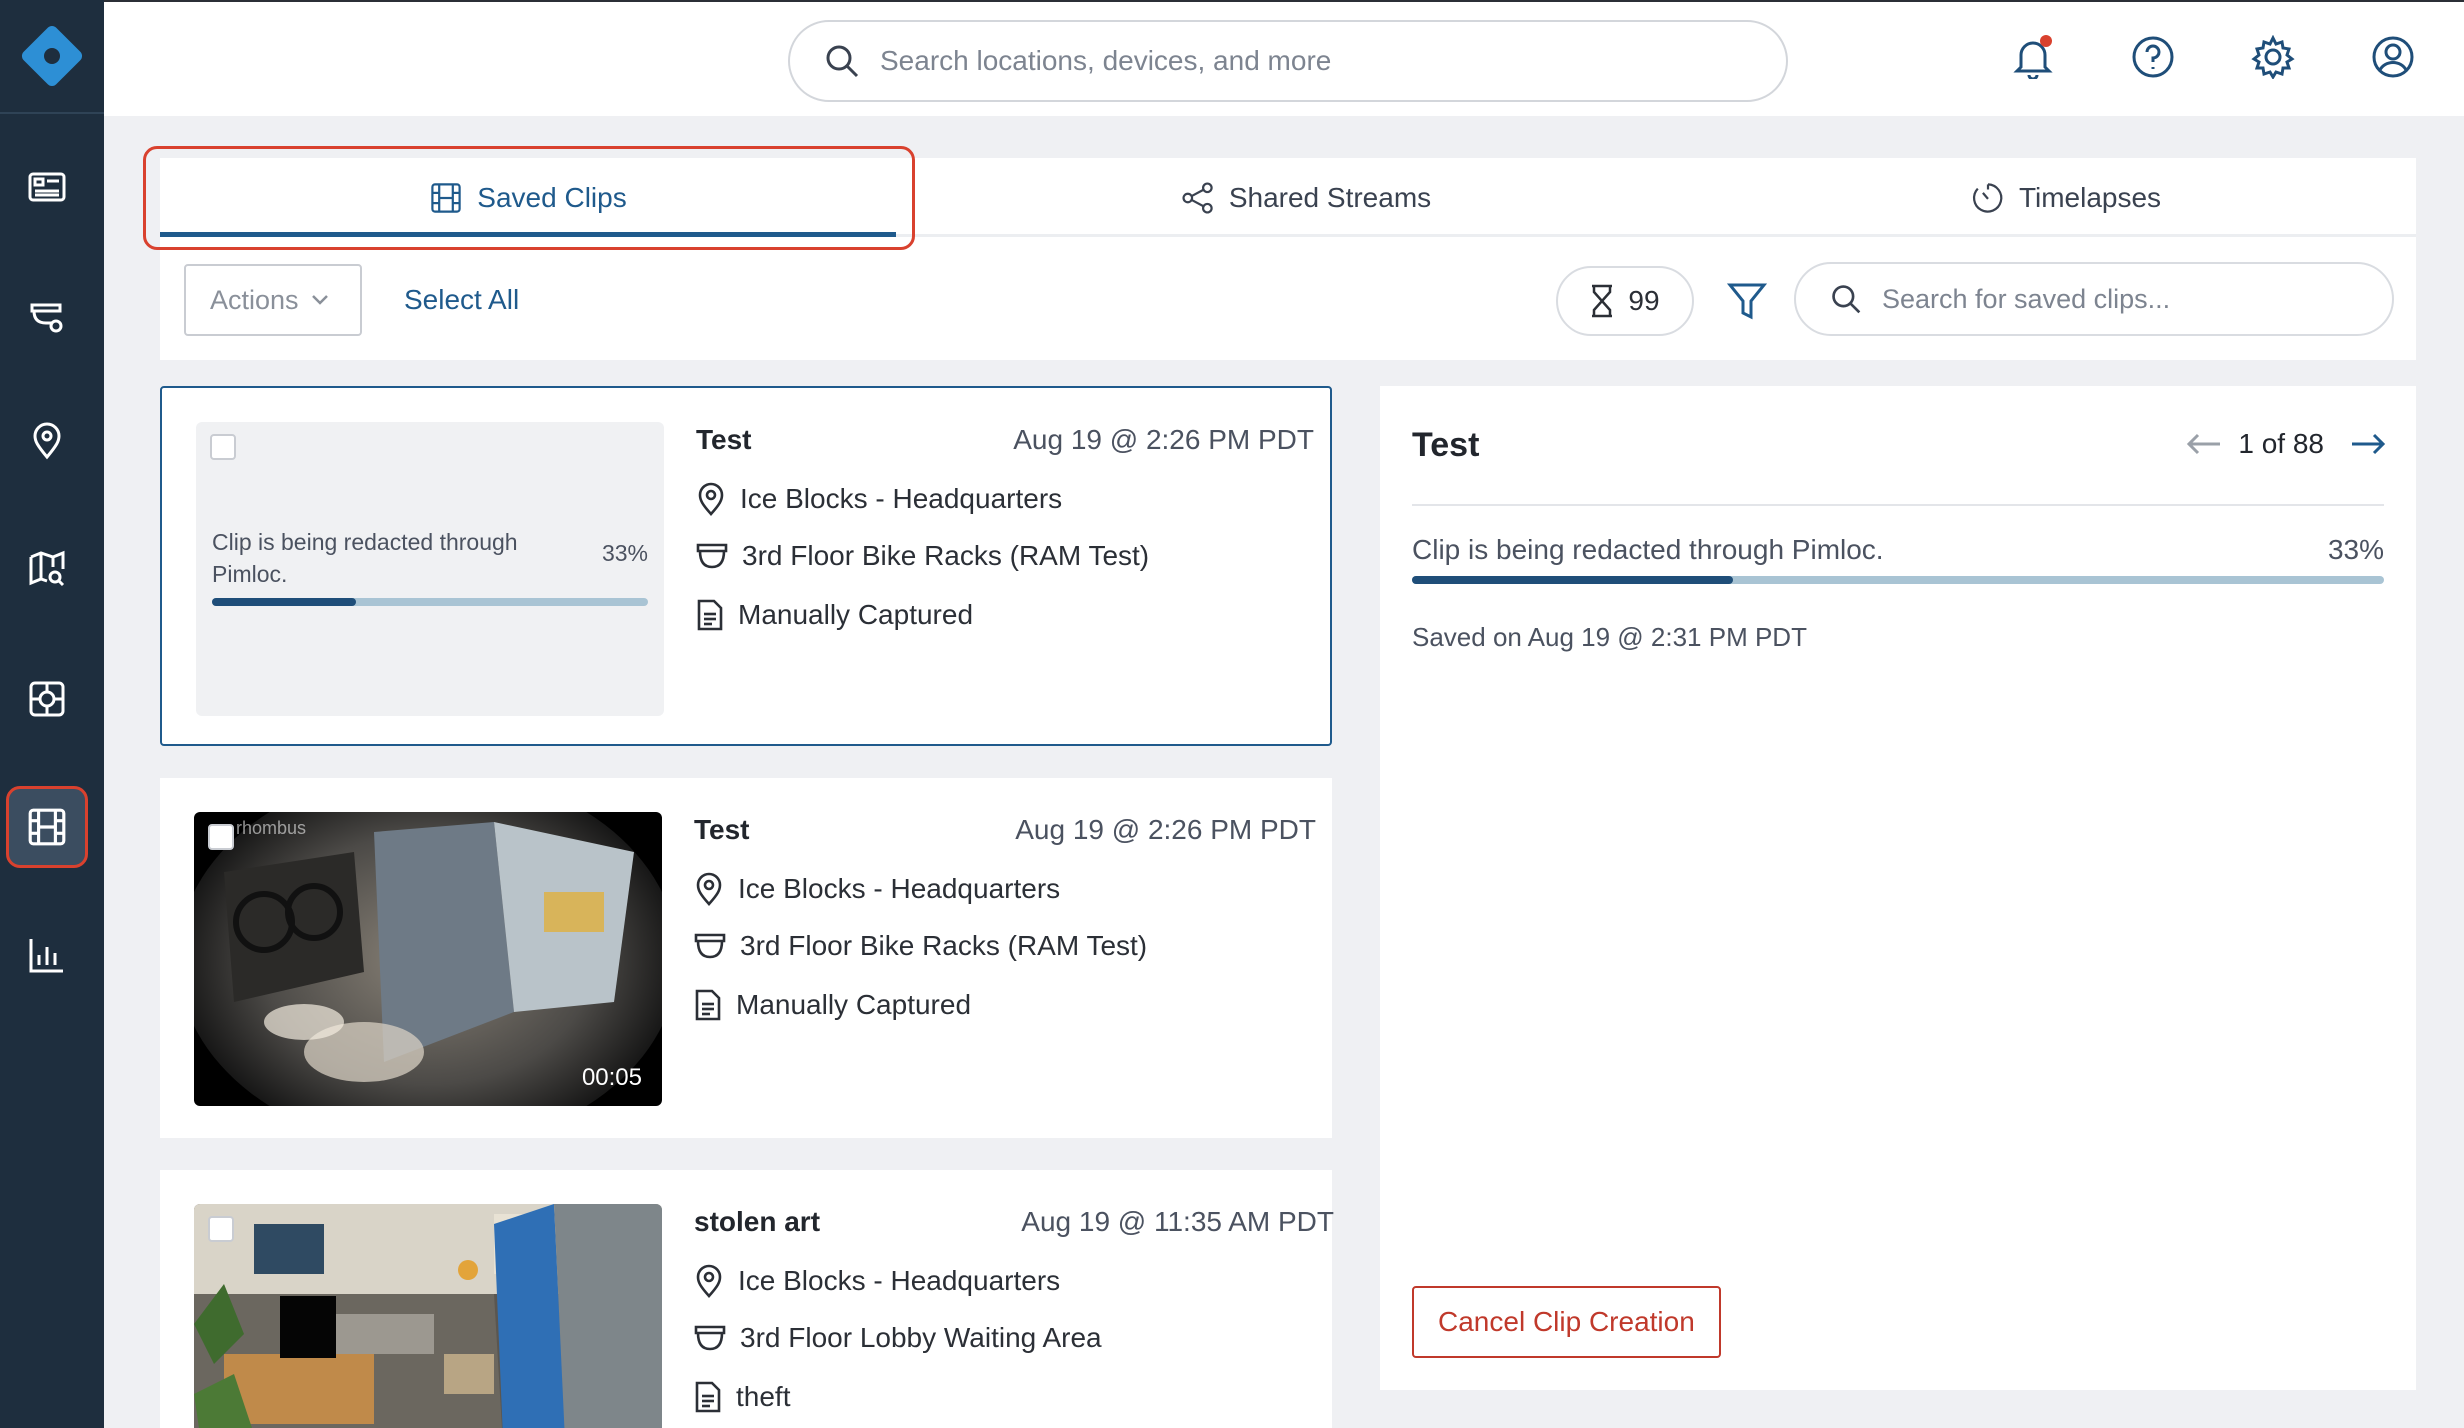 The width and height of the screenshot is (2464, 1428). I want to click on help-button, so click(2153, 57).